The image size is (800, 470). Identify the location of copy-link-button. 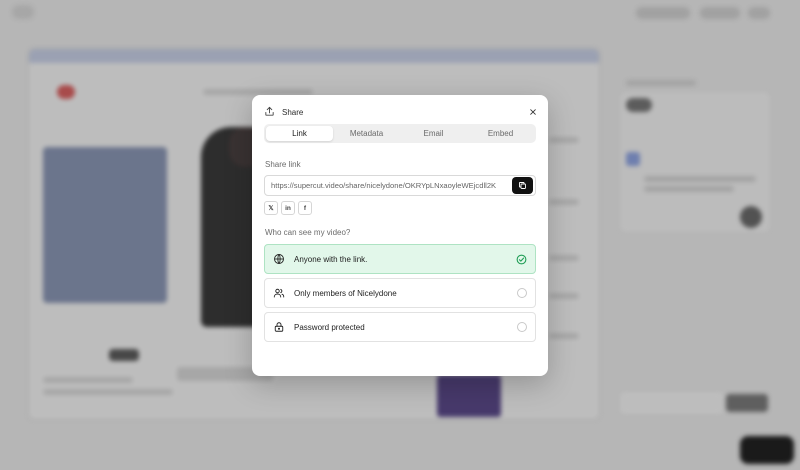
(522, 185).